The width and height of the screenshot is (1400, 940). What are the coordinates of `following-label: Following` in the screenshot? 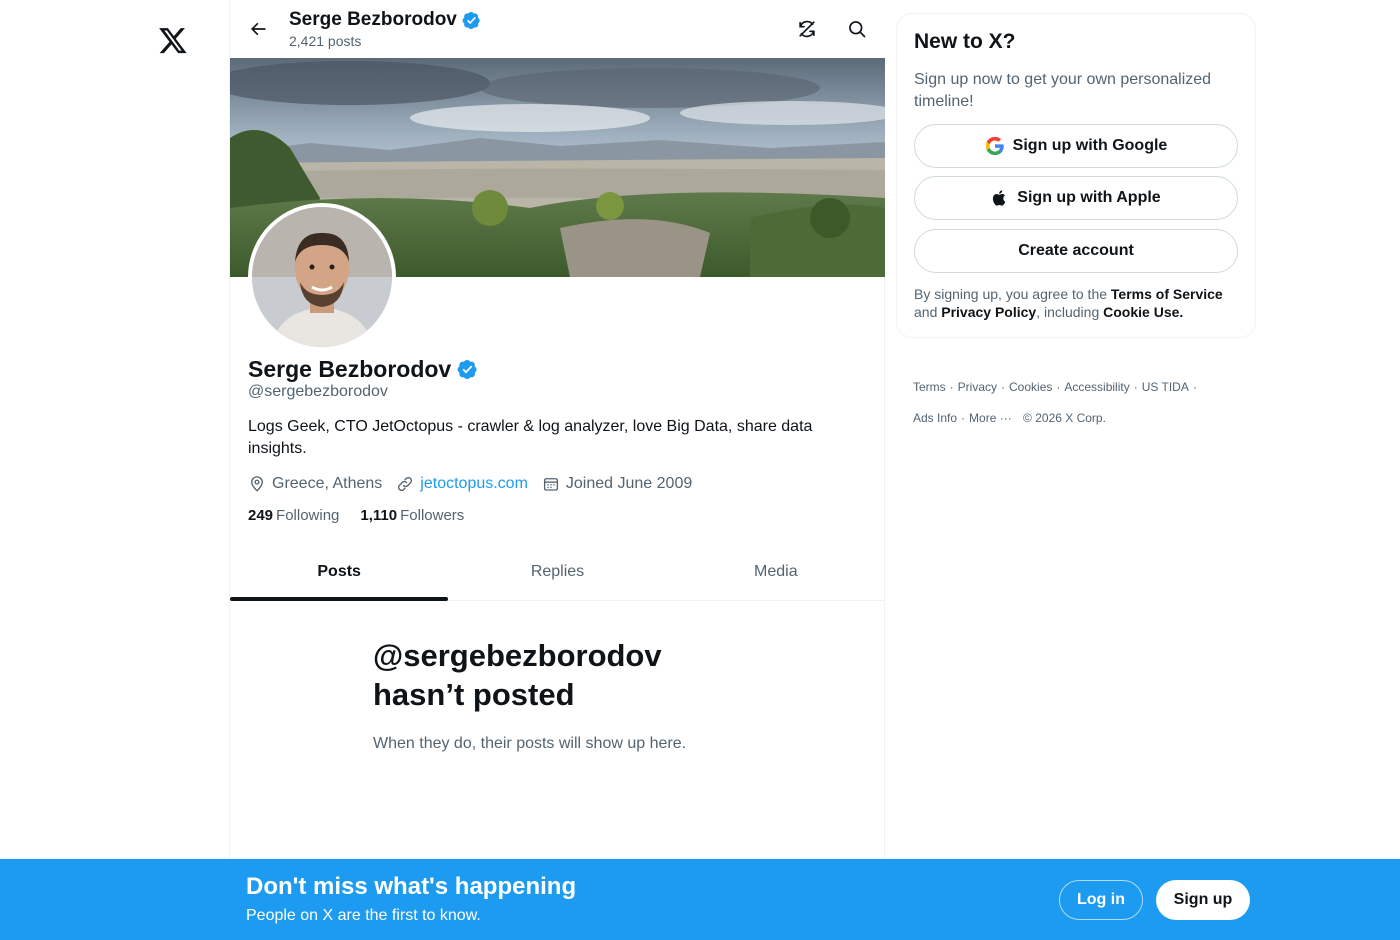 It's located at (308, 515).